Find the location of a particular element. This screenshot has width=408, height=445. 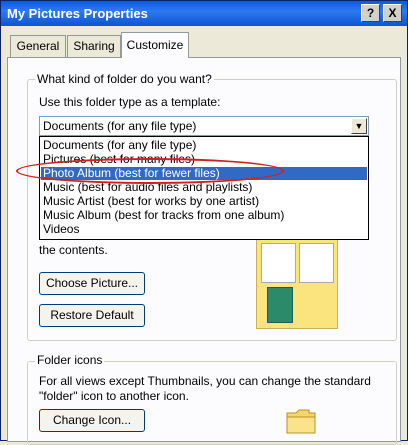

folder-type-legend: What kind of folder do you want? is located at coordinates (124, 79).